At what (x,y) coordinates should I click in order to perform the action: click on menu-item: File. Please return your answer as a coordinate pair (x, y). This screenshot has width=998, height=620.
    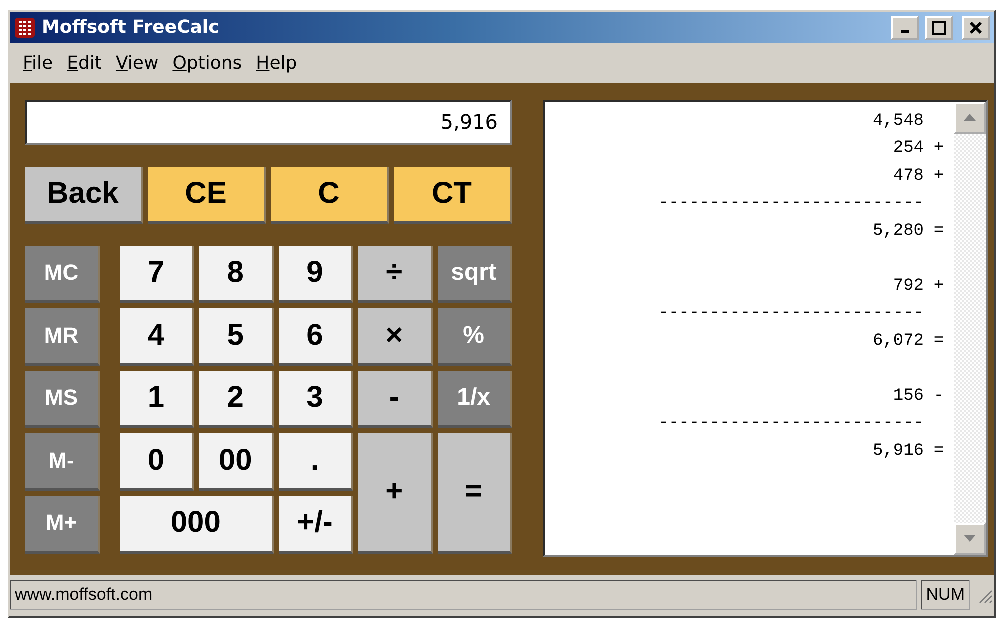
    Looking at the image, I should click on (38, 63).